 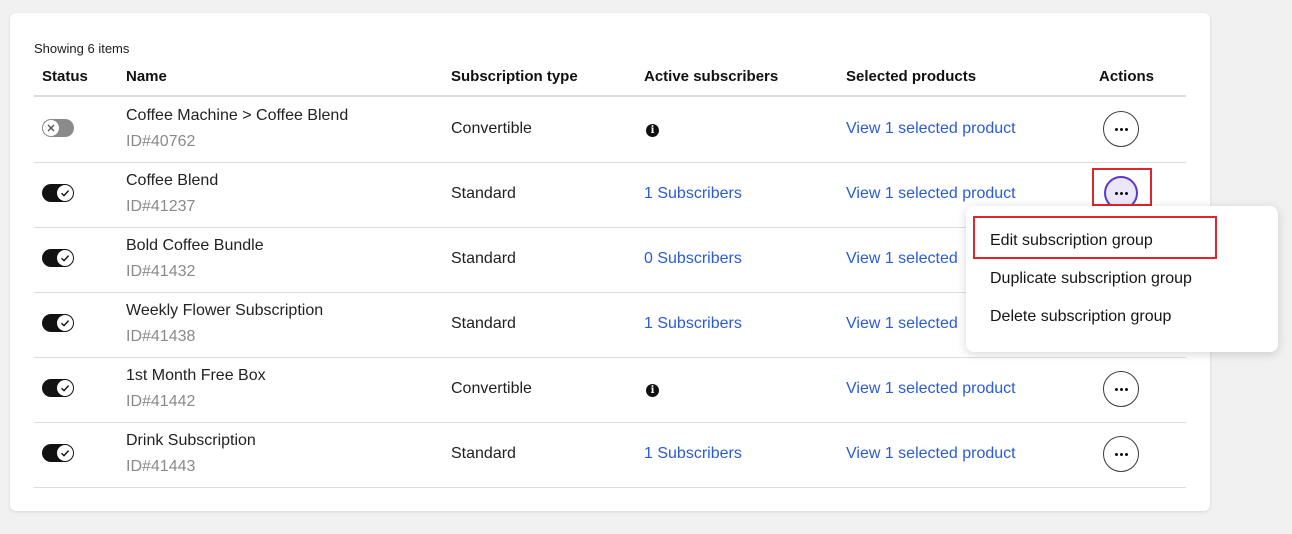 What do you see at coordinates (146, 76) in the screenshot?
I see `column-header-name: Name` at bounding box center [146, 76].